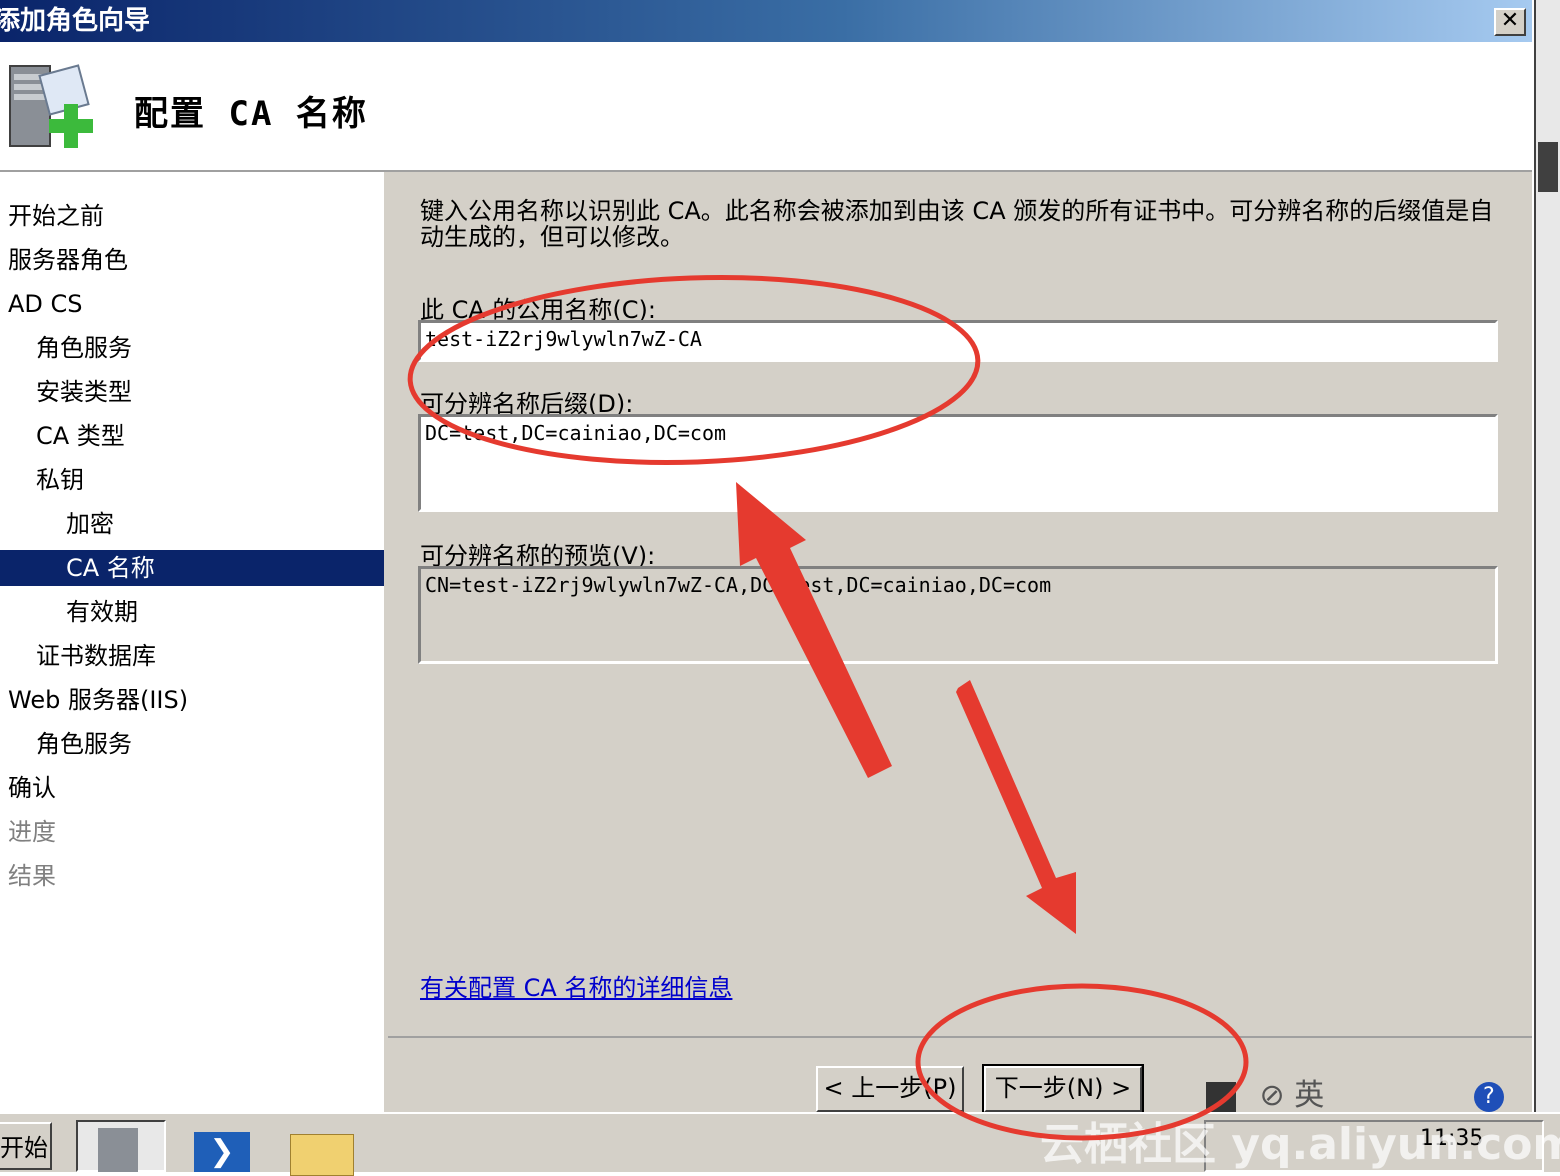 This screenshot has height=1176, width=1560. Describe the element at coordinates (251, 114) in the screenshot. I see `page-title: 配置 CA 名称` at that location.